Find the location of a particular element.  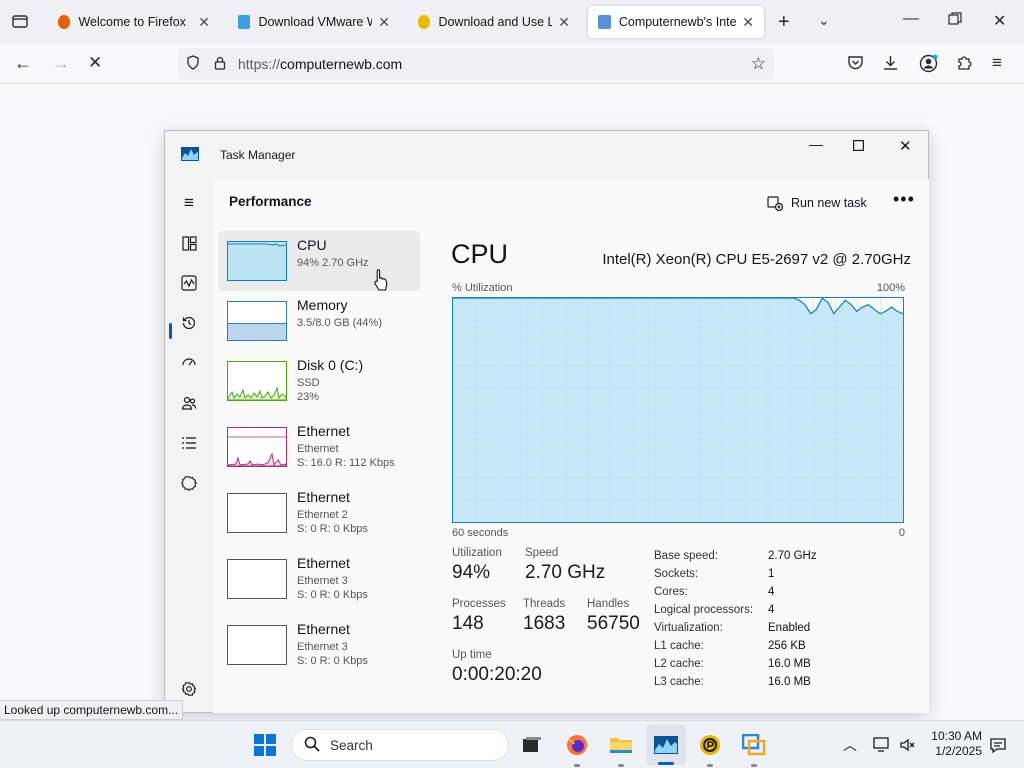

page-title: Performance is located at coordinates (270, 201).